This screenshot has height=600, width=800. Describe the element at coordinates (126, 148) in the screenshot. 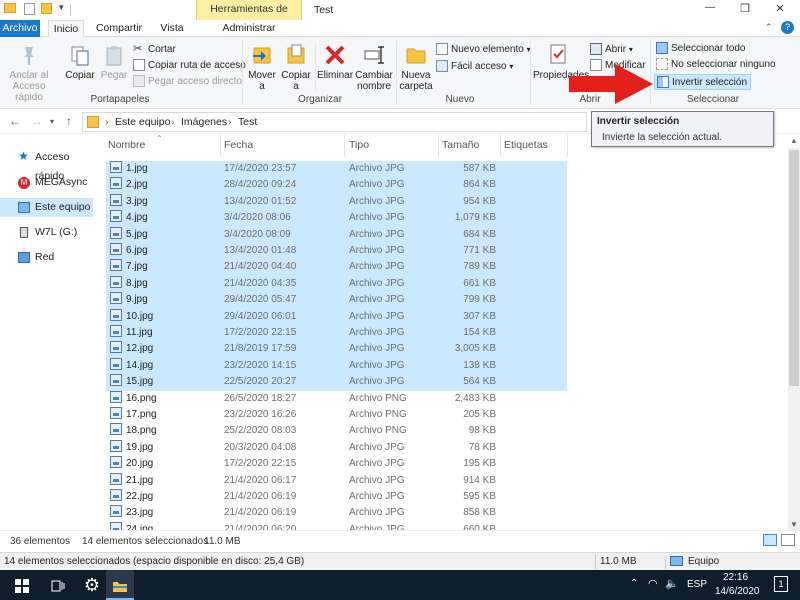

I see `column-header-nombre: Nombre` at that location.